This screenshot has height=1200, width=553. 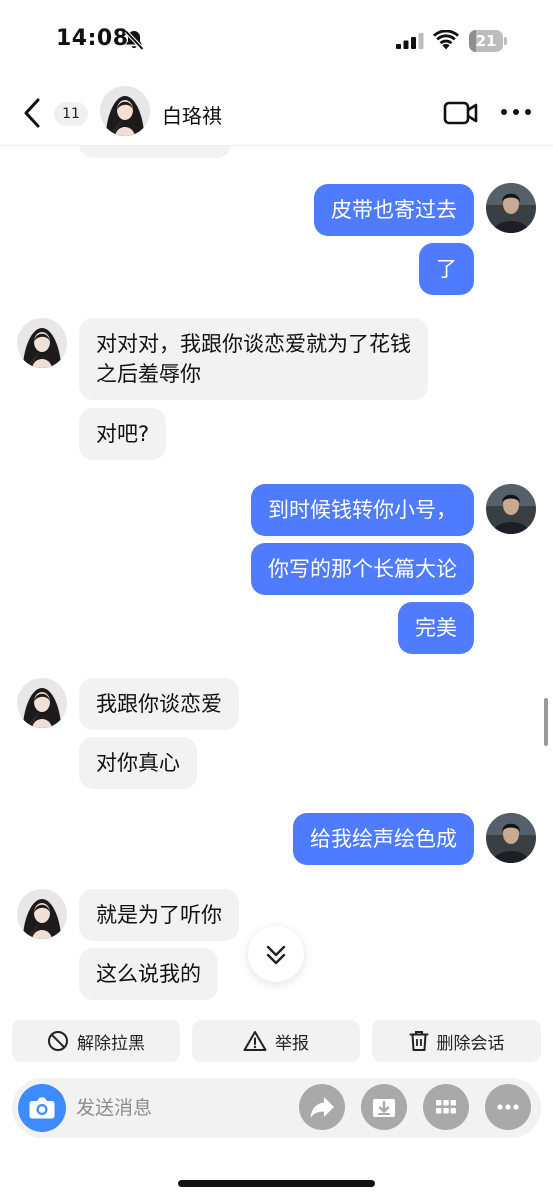 What do you see at coordinates (176, 1108) in the screenshot?
I see `message-input` at bounding box center [176, 1108].